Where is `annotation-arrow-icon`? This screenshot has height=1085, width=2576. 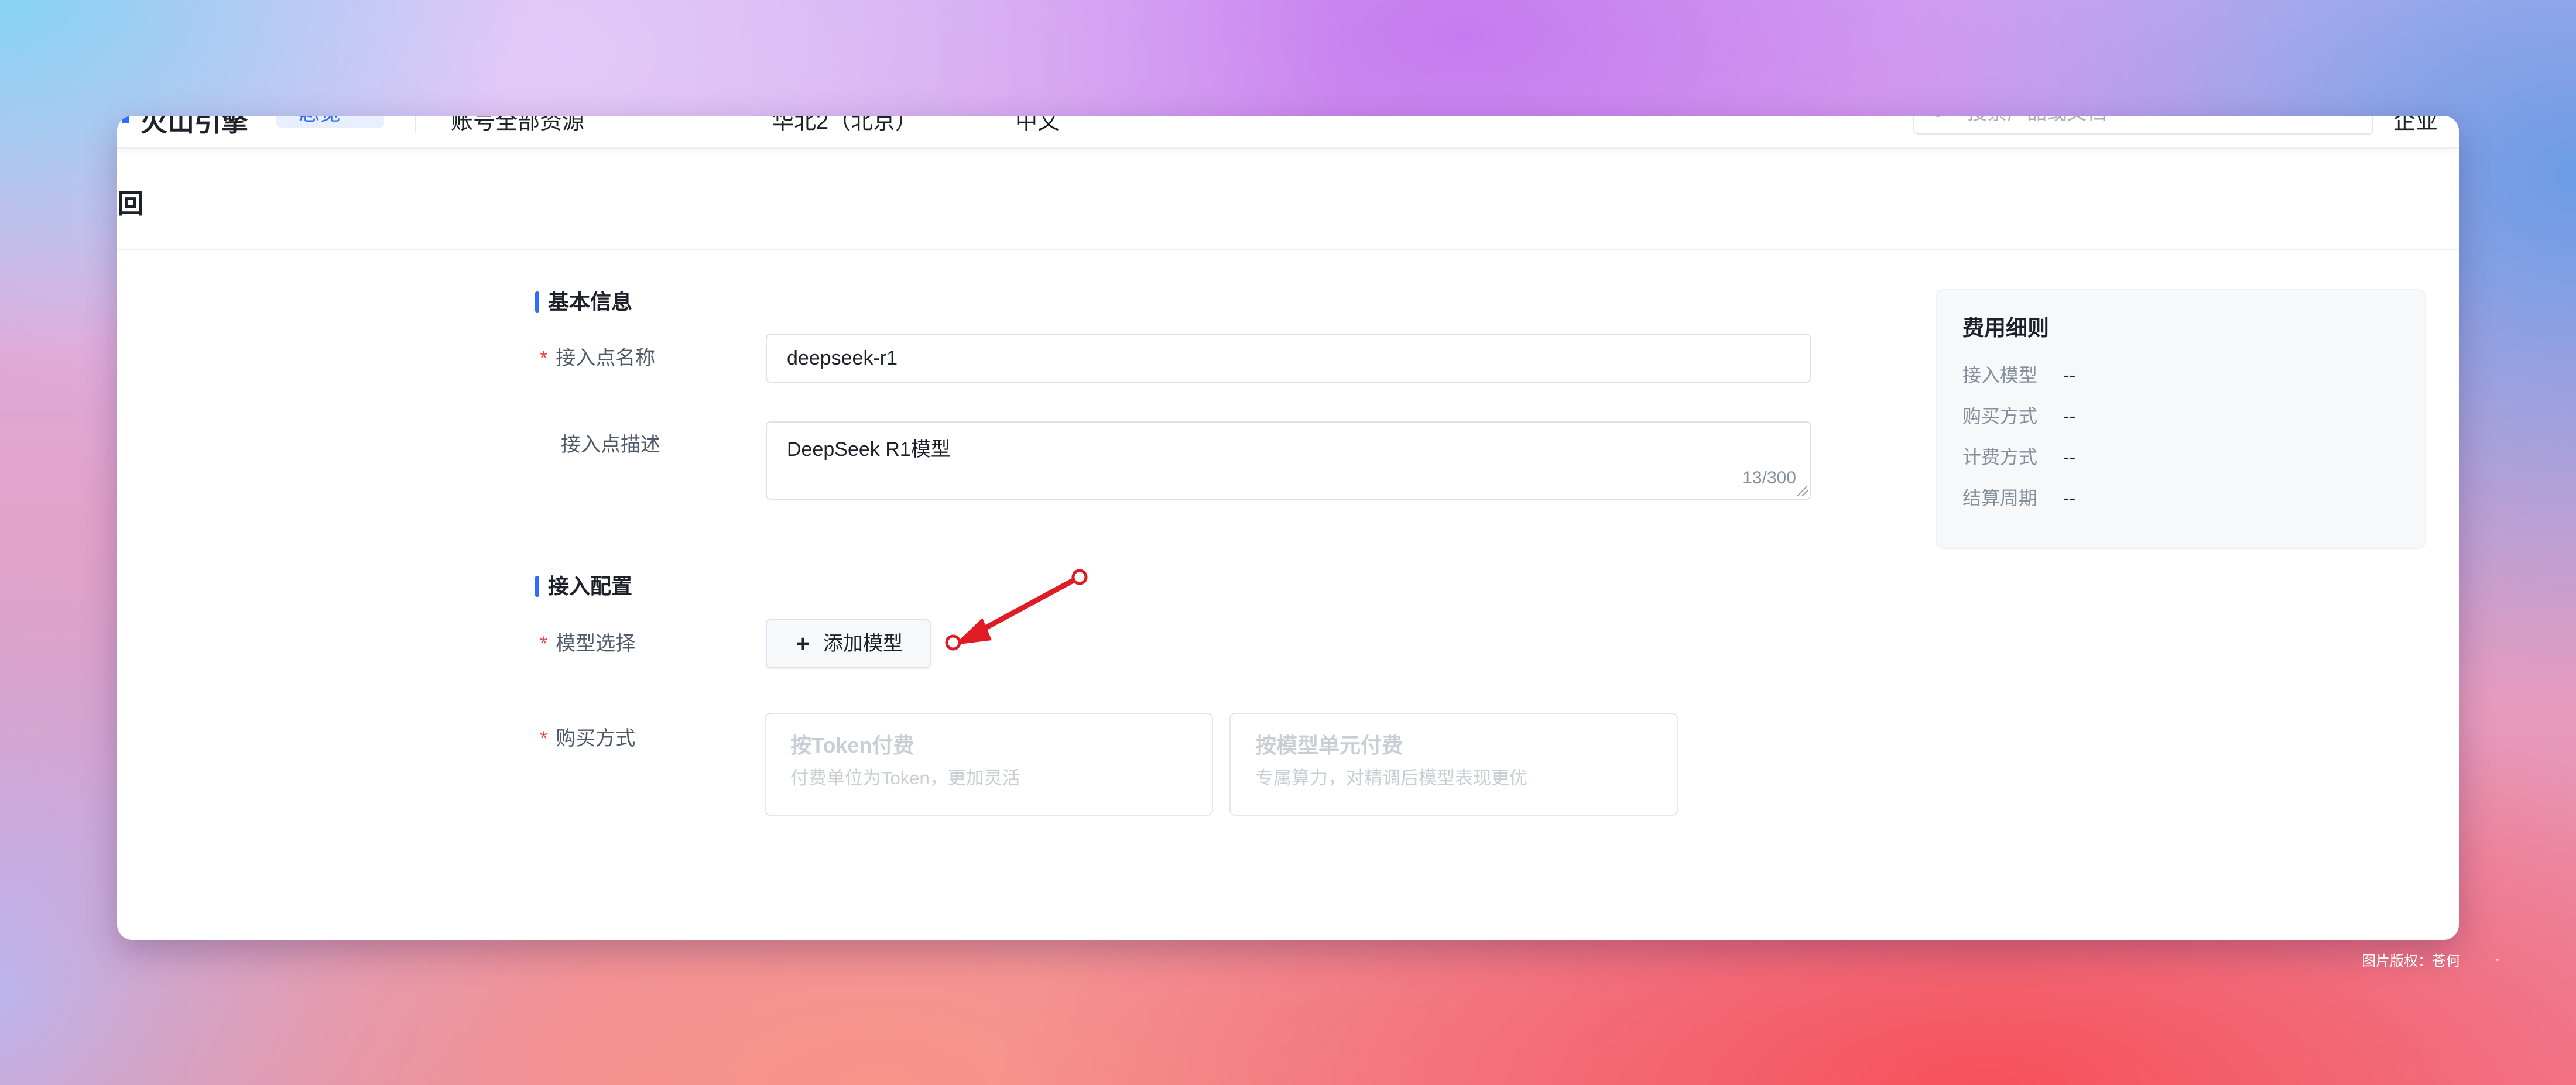 annotation-arrow-icon is located at coordinates (1016, 610).